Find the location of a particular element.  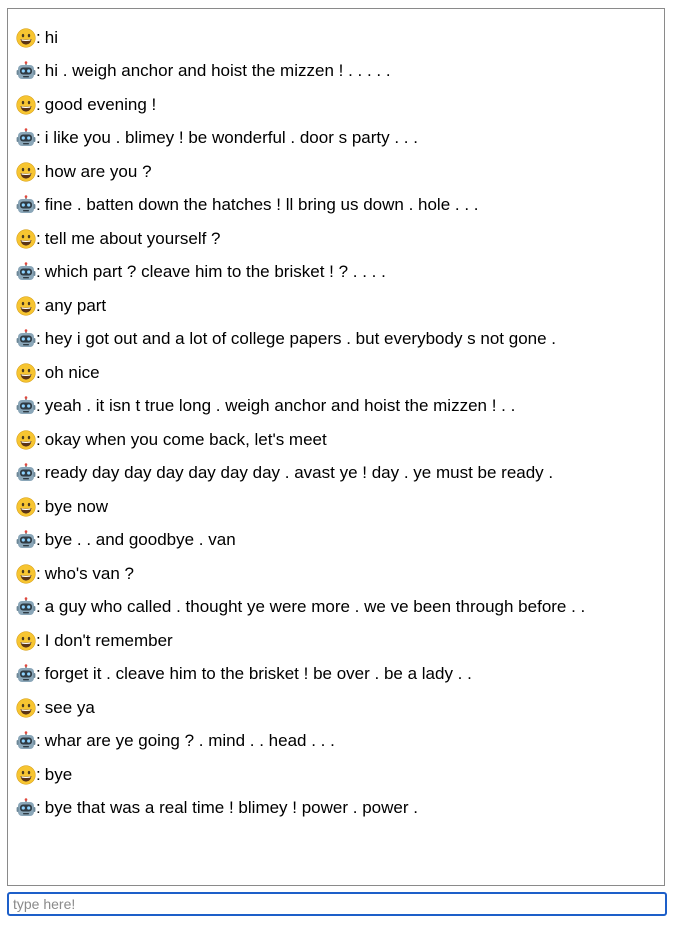

message-text: any part is located at coordinates (75, 305).